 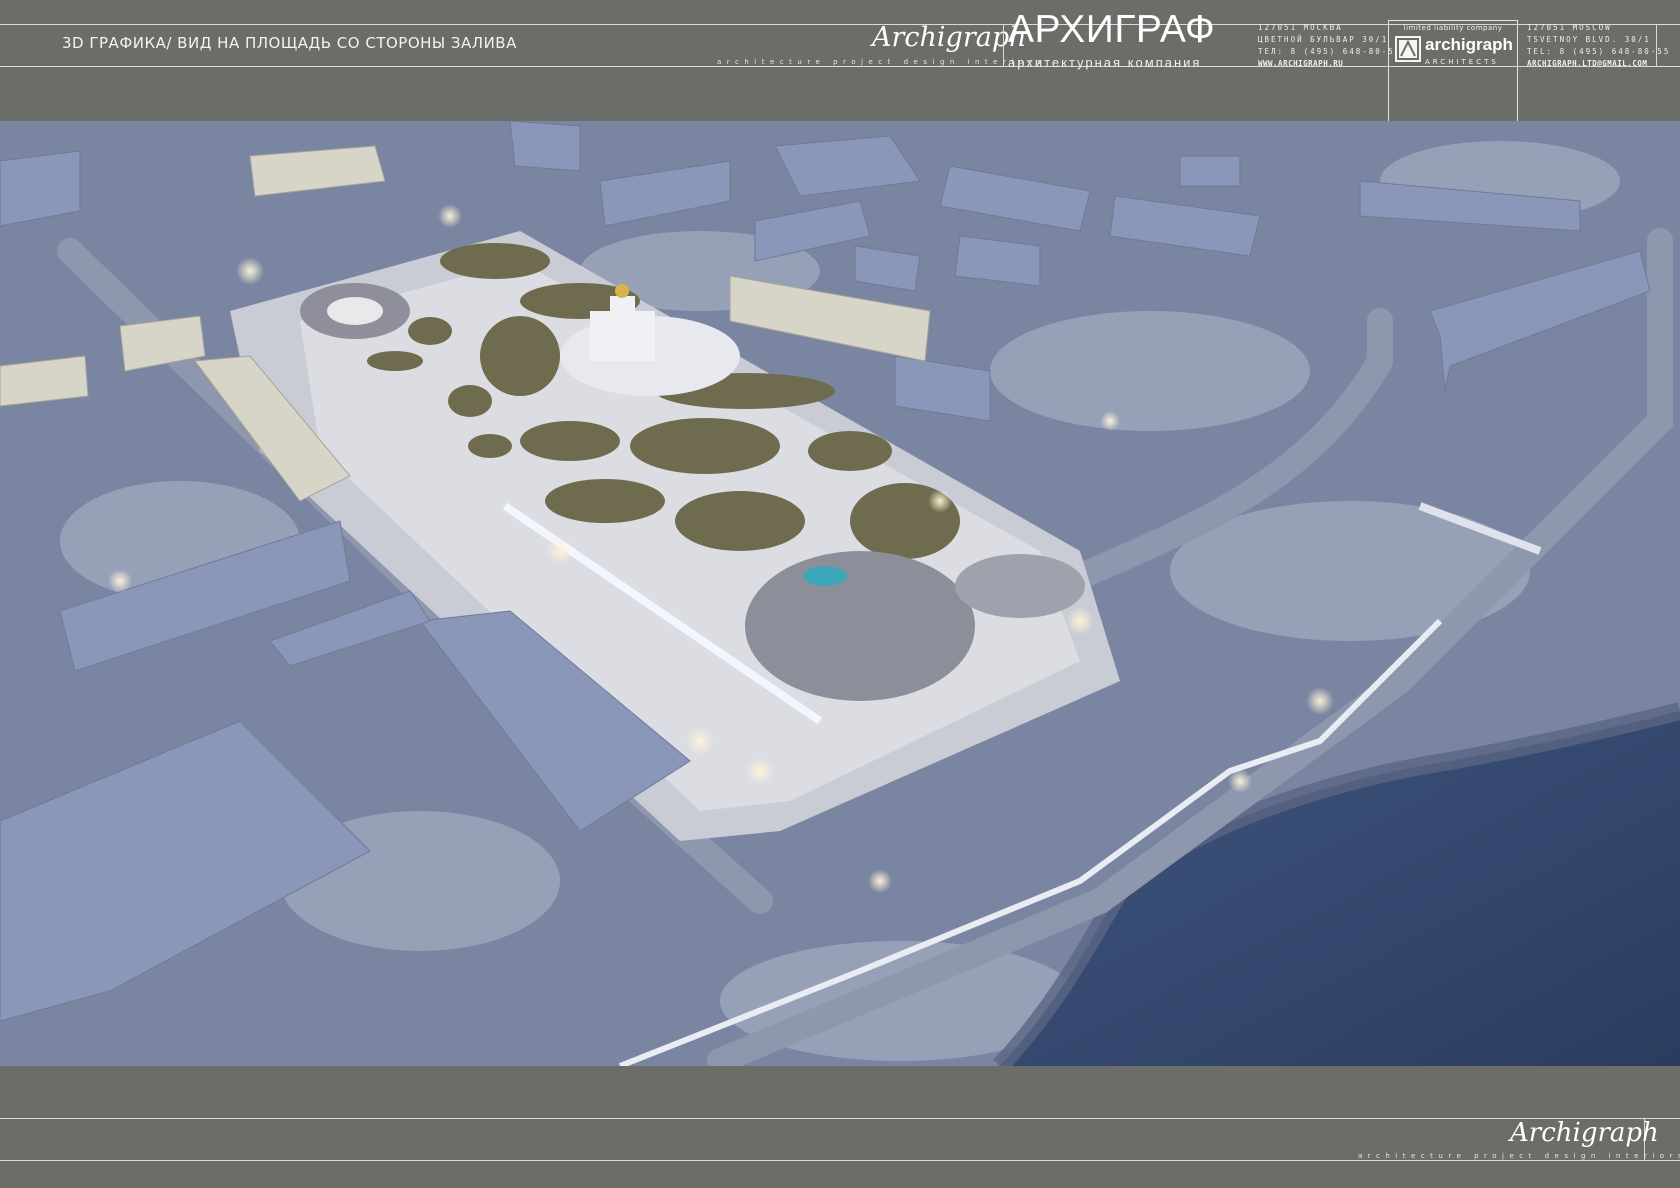 I want to click on logo-name: archigraph, so click(x=1469, y=44).